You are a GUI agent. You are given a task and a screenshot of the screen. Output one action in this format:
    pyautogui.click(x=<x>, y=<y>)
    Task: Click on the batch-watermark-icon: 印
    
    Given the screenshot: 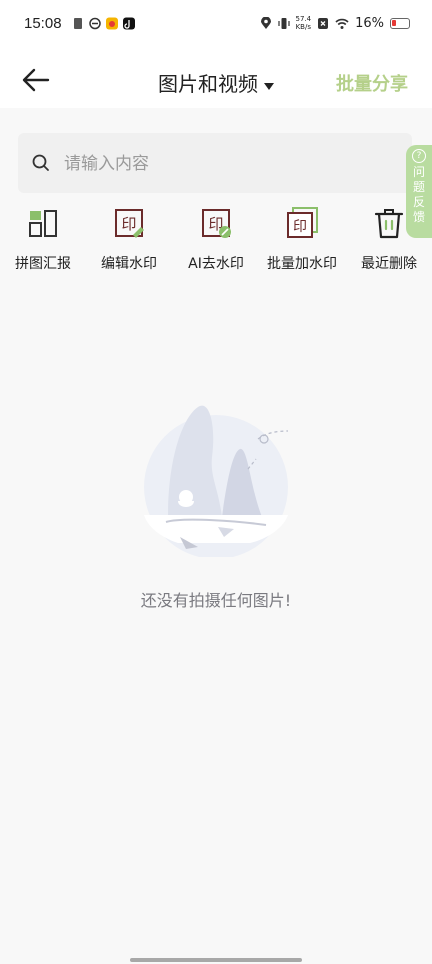 What is the action you would take?
    pyautogui.click(x=302, y=222)
    